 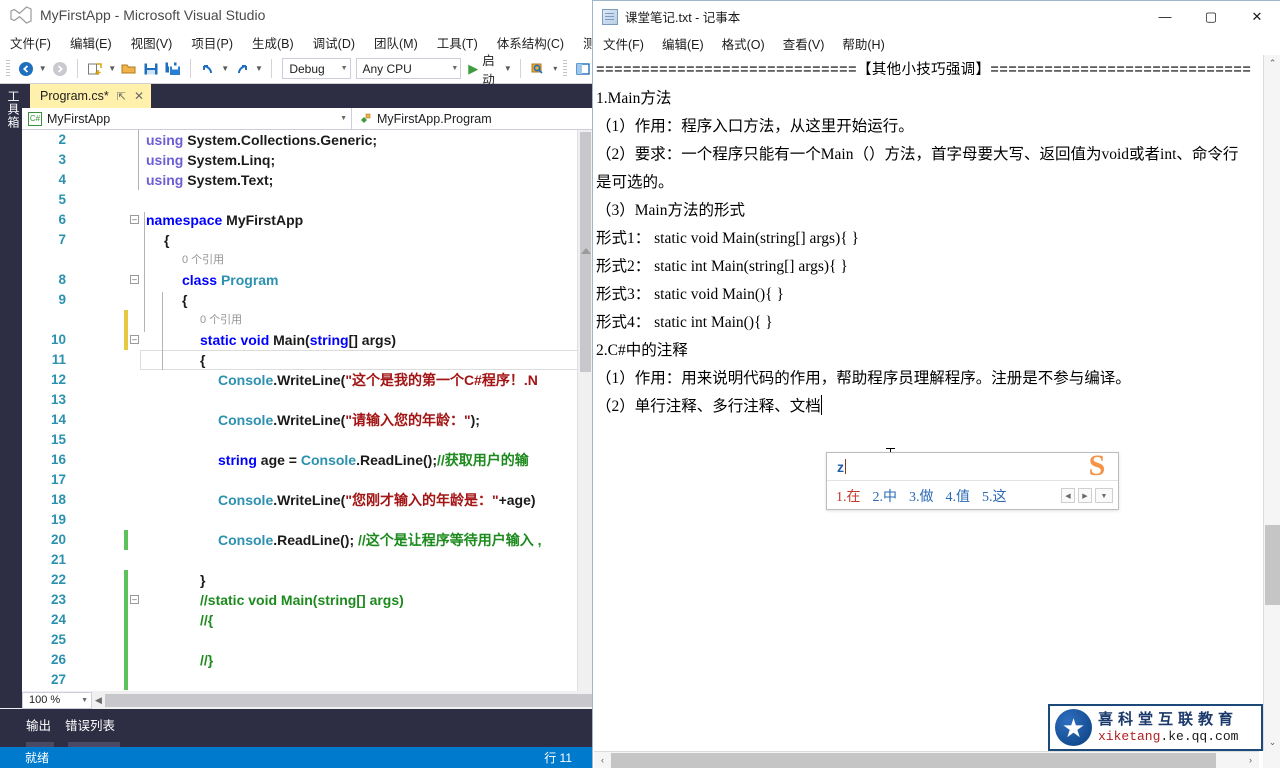 I want to click on scroll-right-icon: ›, so click(x=1250, y=760).